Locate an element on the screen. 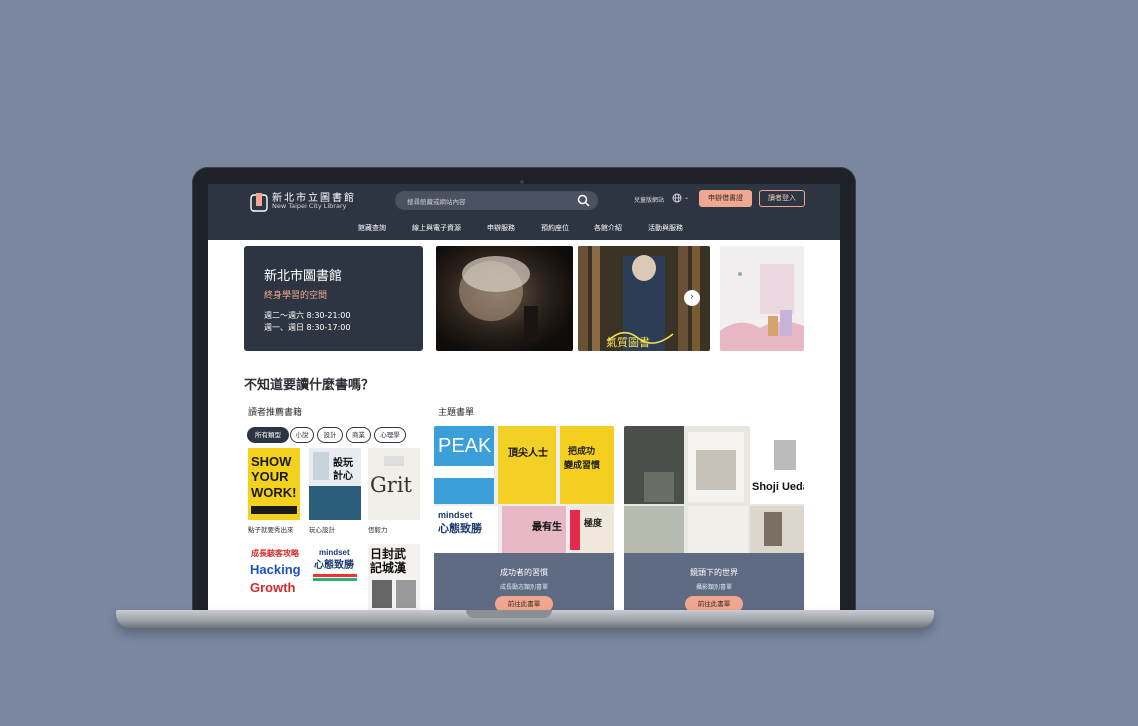 The image size is (1138, 726). nav-item-activities: 活動與服務 is located at coordinates (665, 228).